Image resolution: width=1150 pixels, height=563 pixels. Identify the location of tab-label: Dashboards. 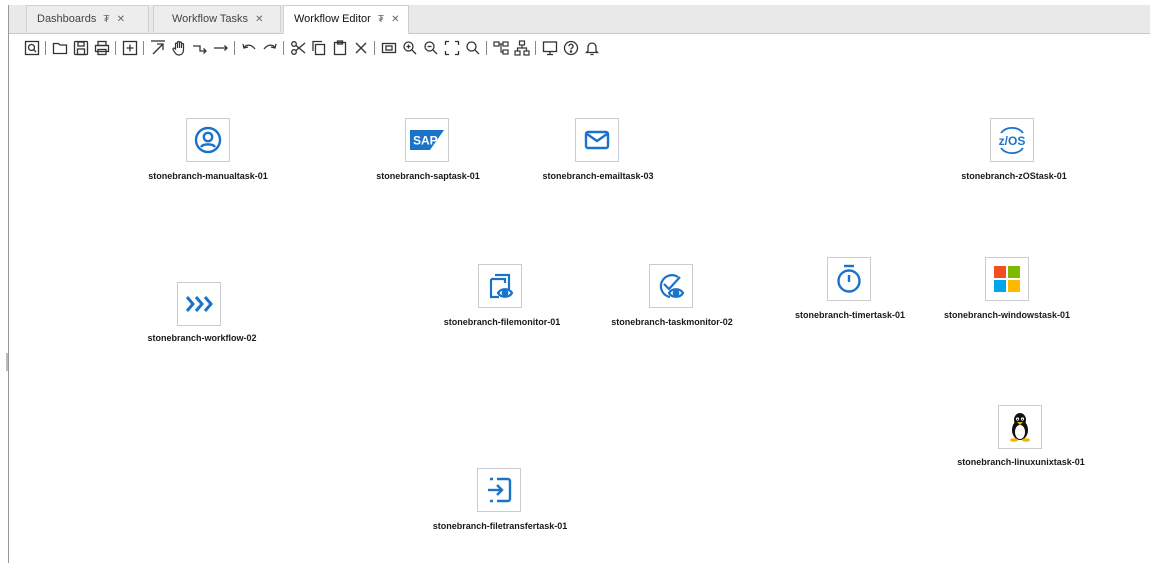
(67, 19).